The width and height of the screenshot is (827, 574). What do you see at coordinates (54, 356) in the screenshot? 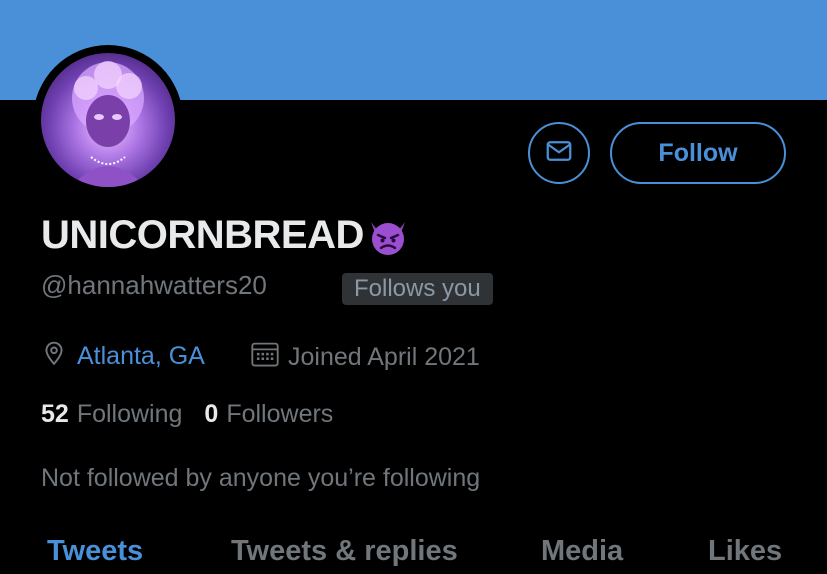
I see `location-pin-icon` at bounding box center [54, 356].